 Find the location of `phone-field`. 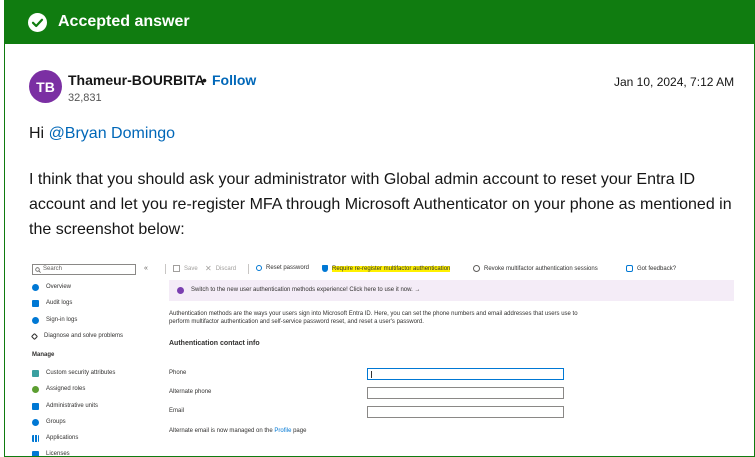

phone-field is located at coordinates (465, 374).